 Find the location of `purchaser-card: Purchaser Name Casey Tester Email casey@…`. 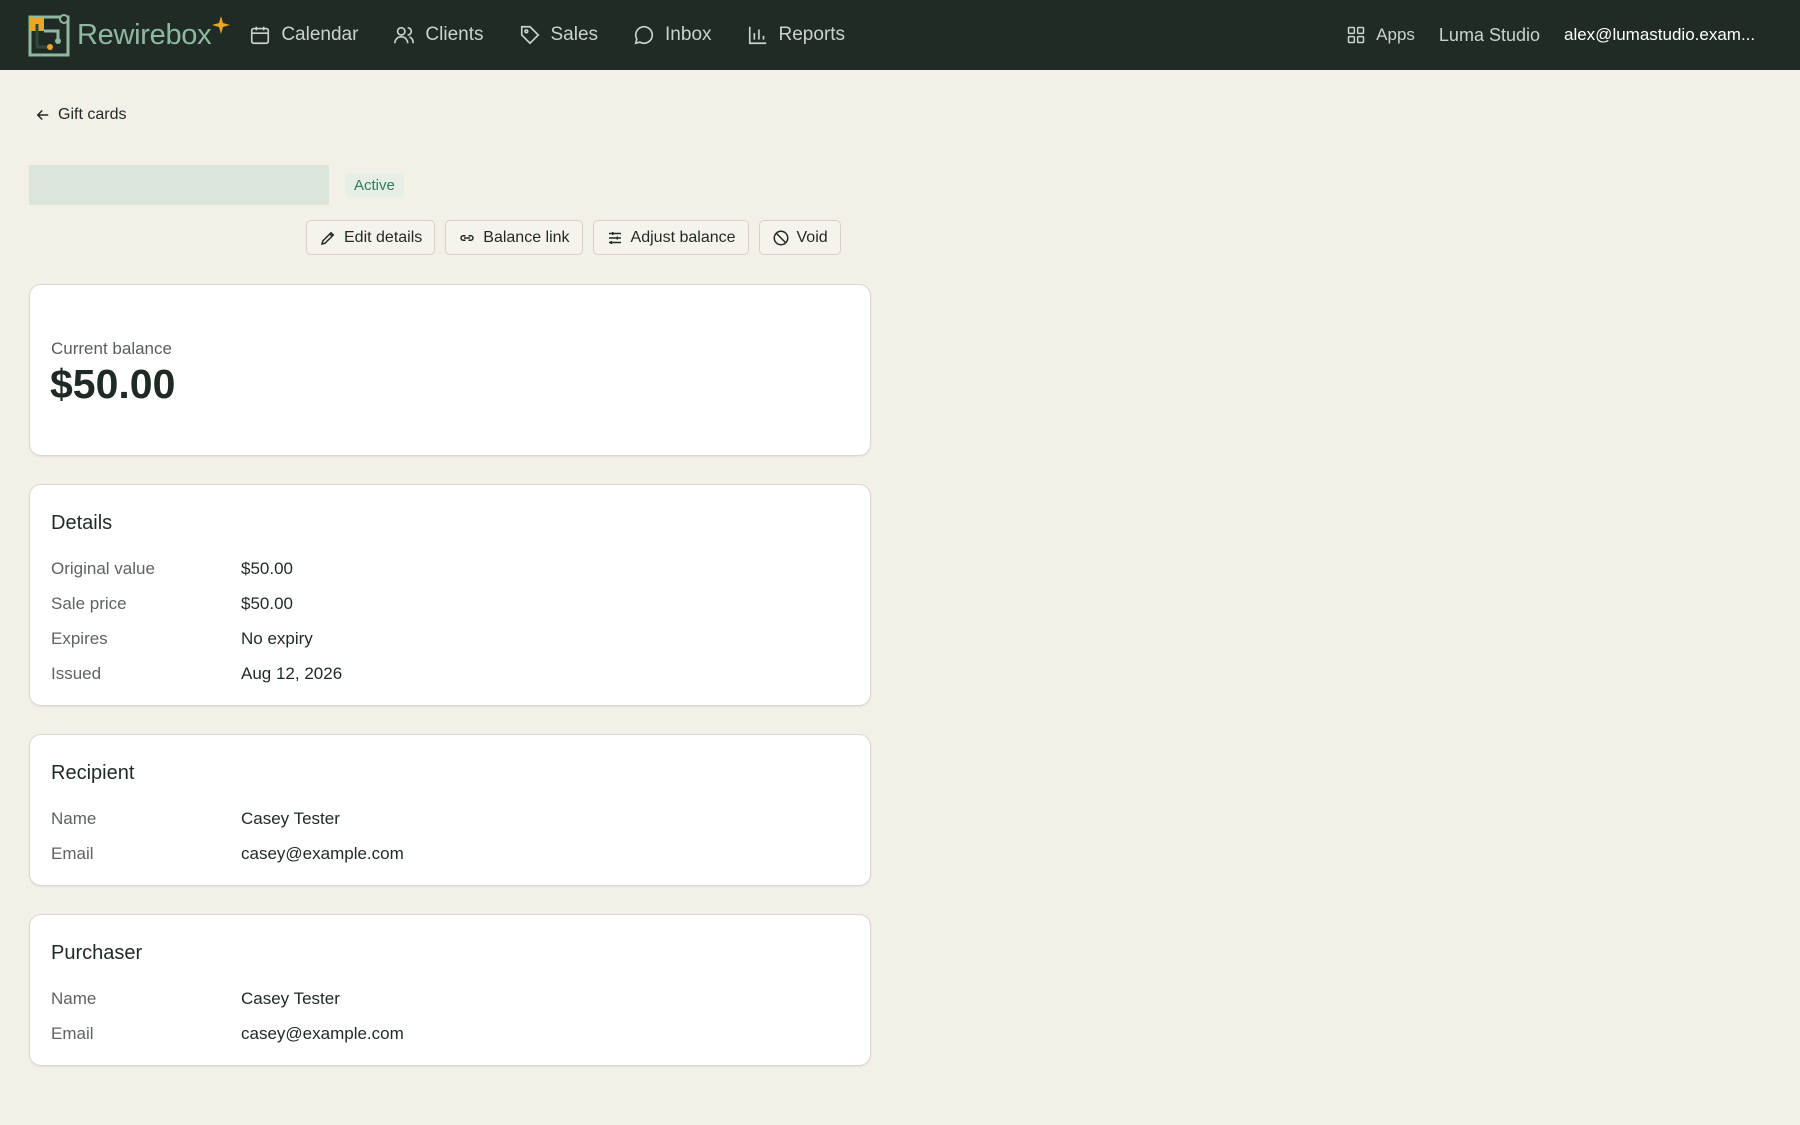

purchaser-card: Purchaser Name Casey Tester Email casey@… is located at coordinates (450, 990).